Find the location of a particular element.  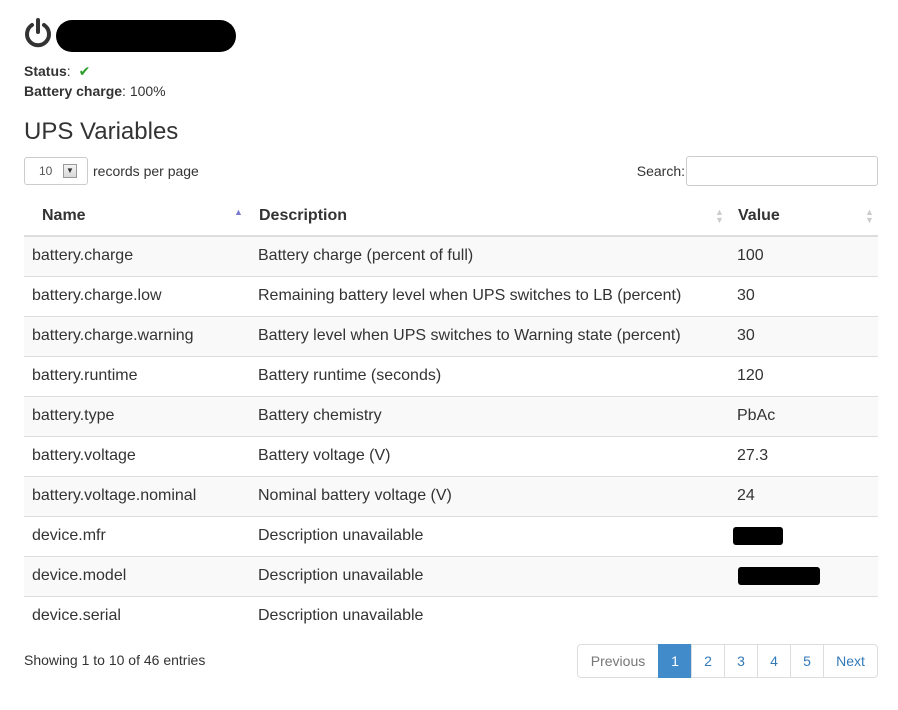

status-colon: : is located at coordinates (68, 71).